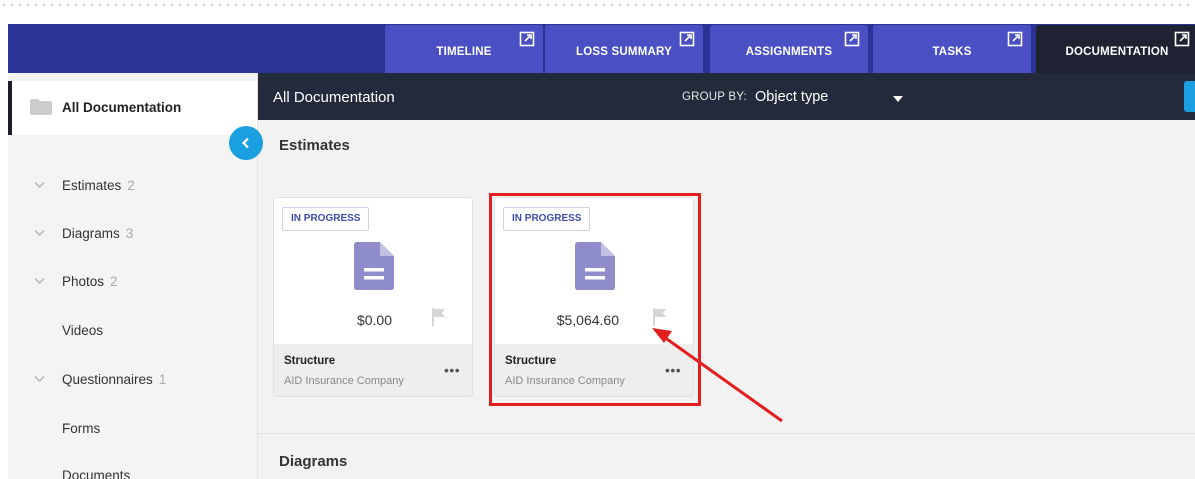  I want to click on status-badge: IN PROGRESS, so click(326, 219).